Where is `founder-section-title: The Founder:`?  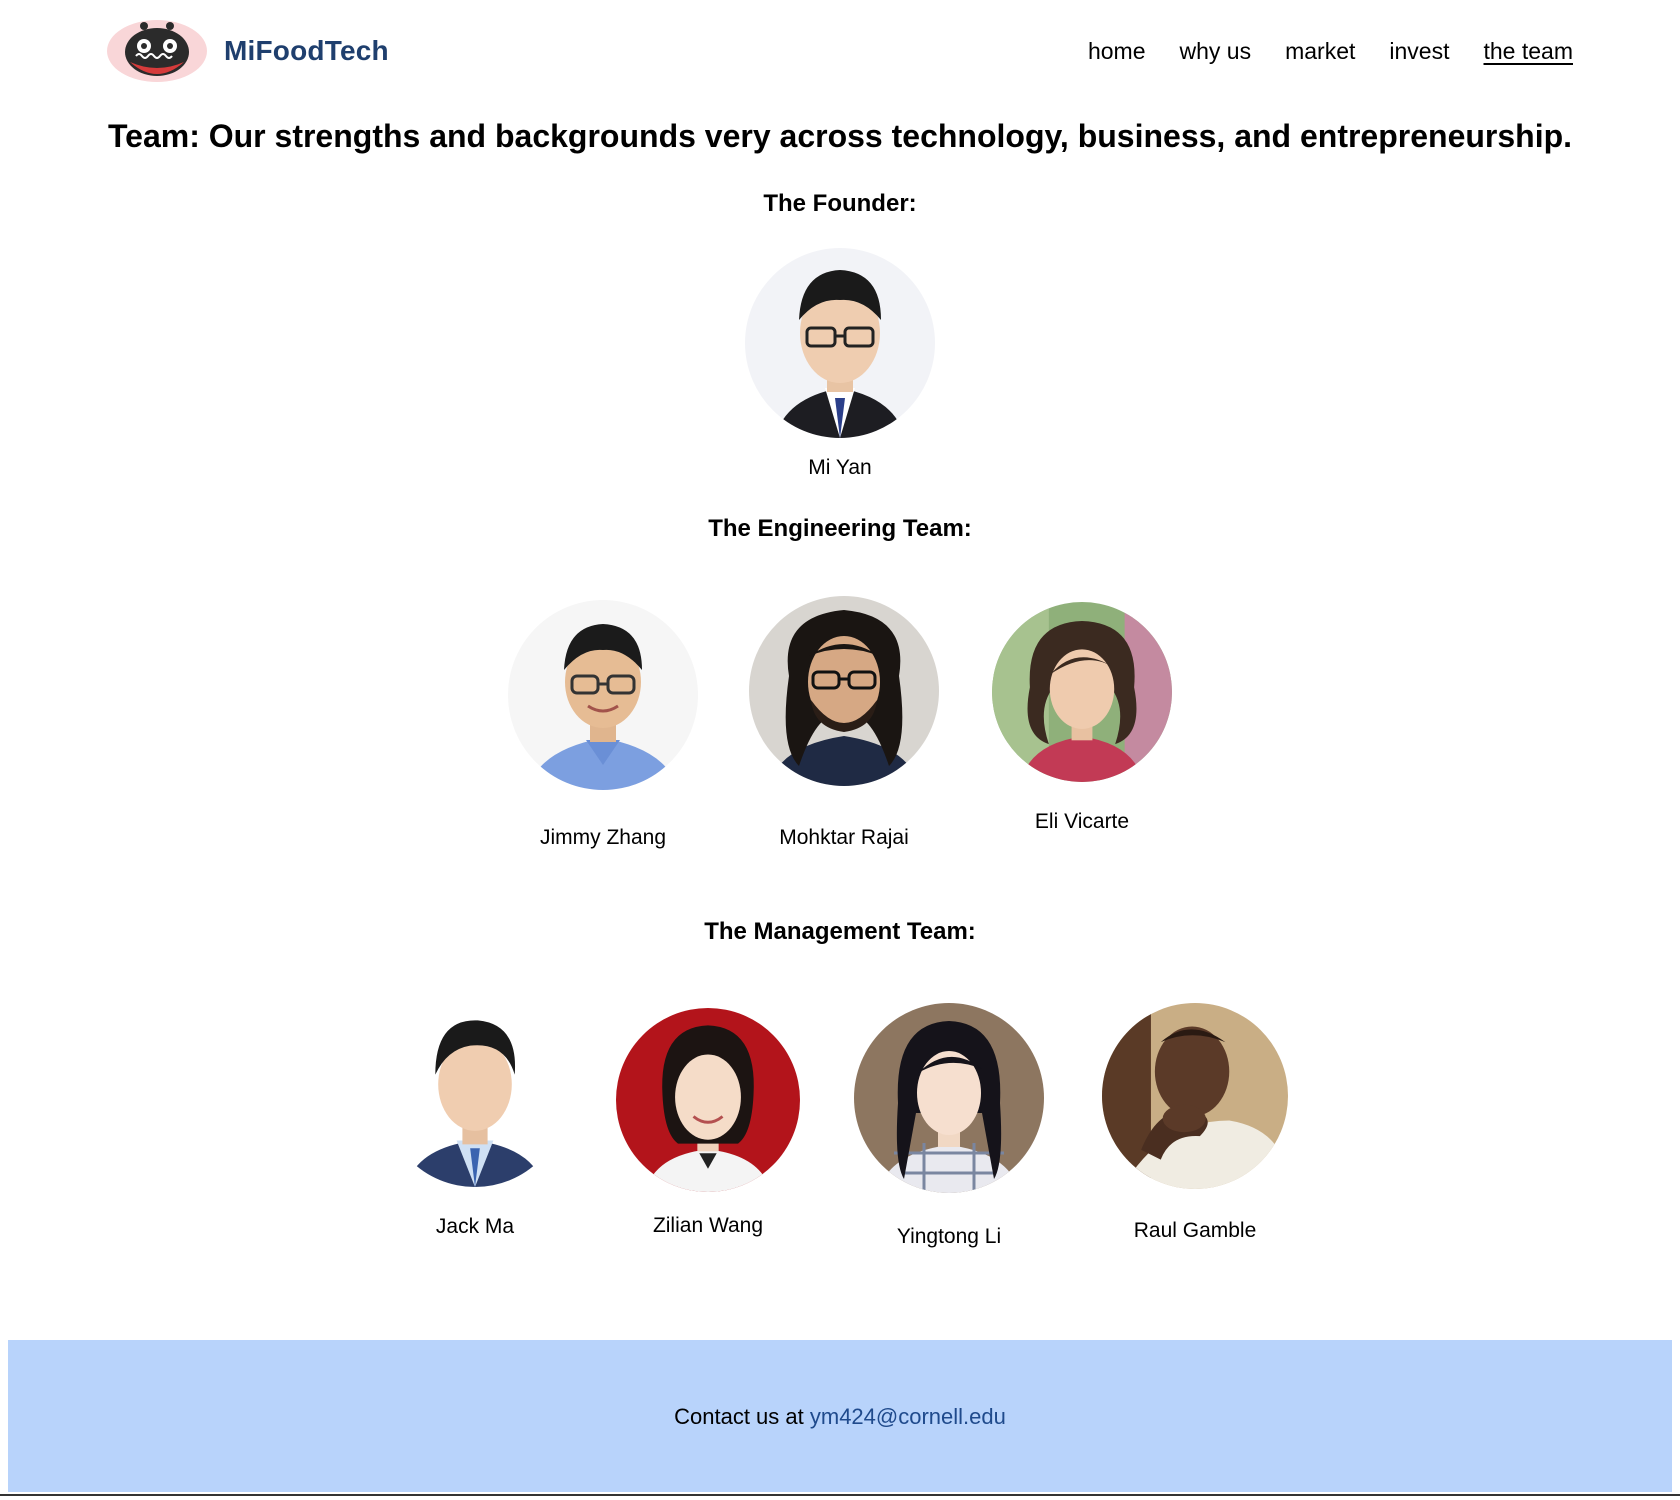
founder-section-title: The Founder: is located at coordinates (840, 203).